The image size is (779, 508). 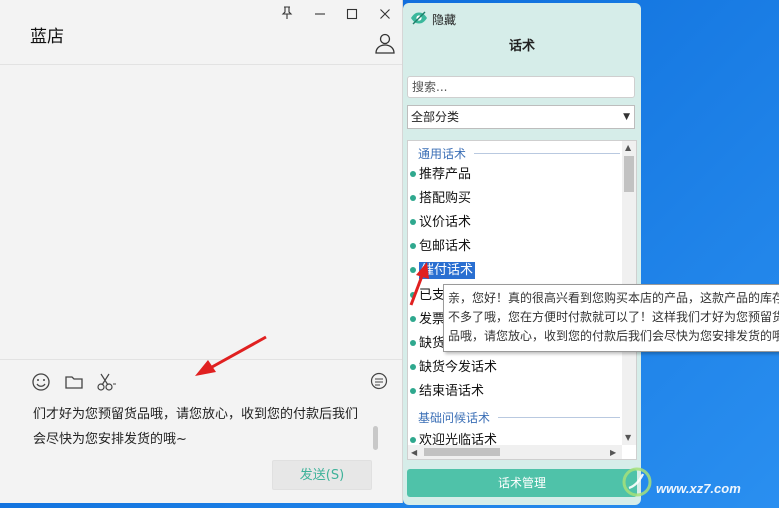 I want to click on input-scrollbar, so click(x=375, y=438).